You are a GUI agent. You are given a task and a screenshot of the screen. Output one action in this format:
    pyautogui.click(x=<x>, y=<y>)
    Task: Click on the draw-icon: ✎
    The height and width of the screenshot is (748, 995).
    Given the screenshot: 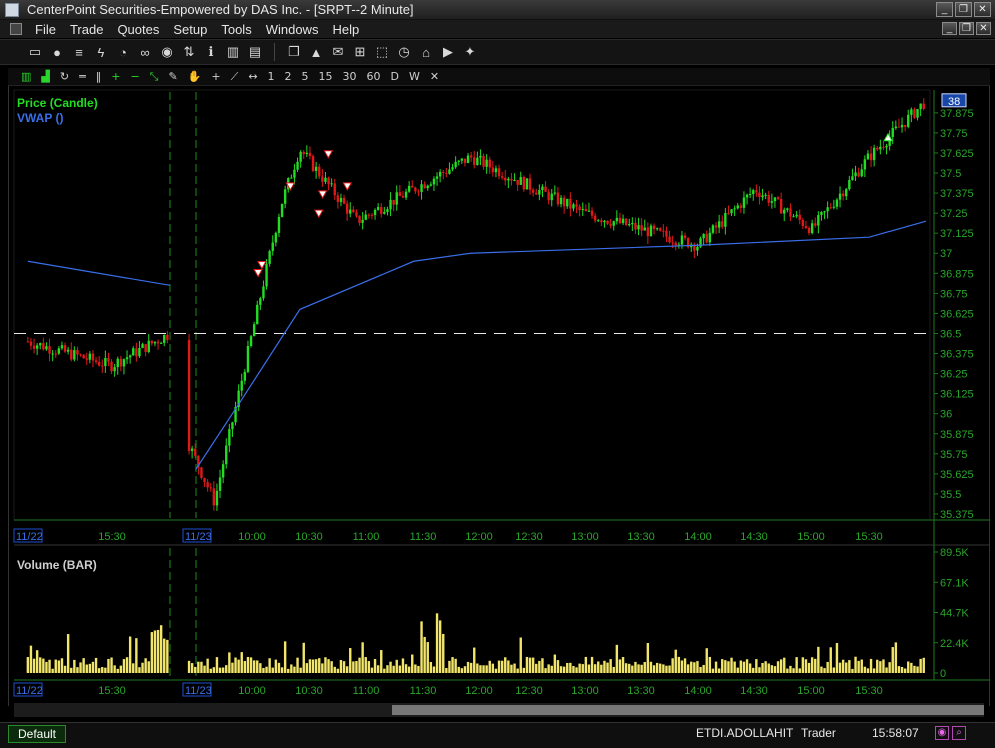 What is the action you would take?
    pyautogui.click(x=172, y=76)
    